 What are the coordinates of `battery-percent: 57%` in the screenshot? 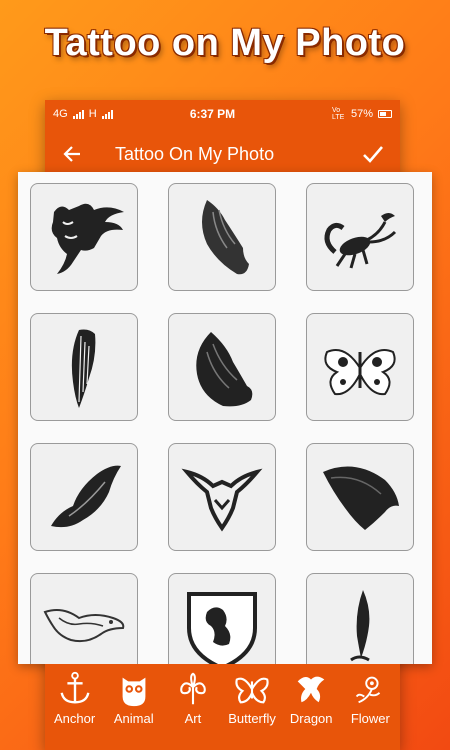 It's located at (361, 114).